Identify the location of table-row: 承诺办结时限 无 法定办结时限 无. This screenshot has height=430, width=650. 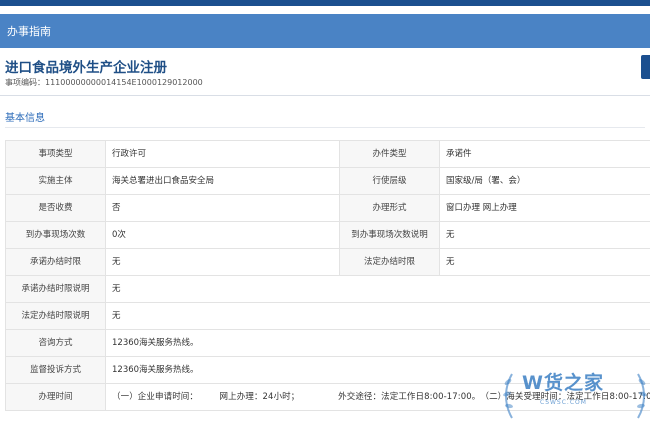
(327, 262).